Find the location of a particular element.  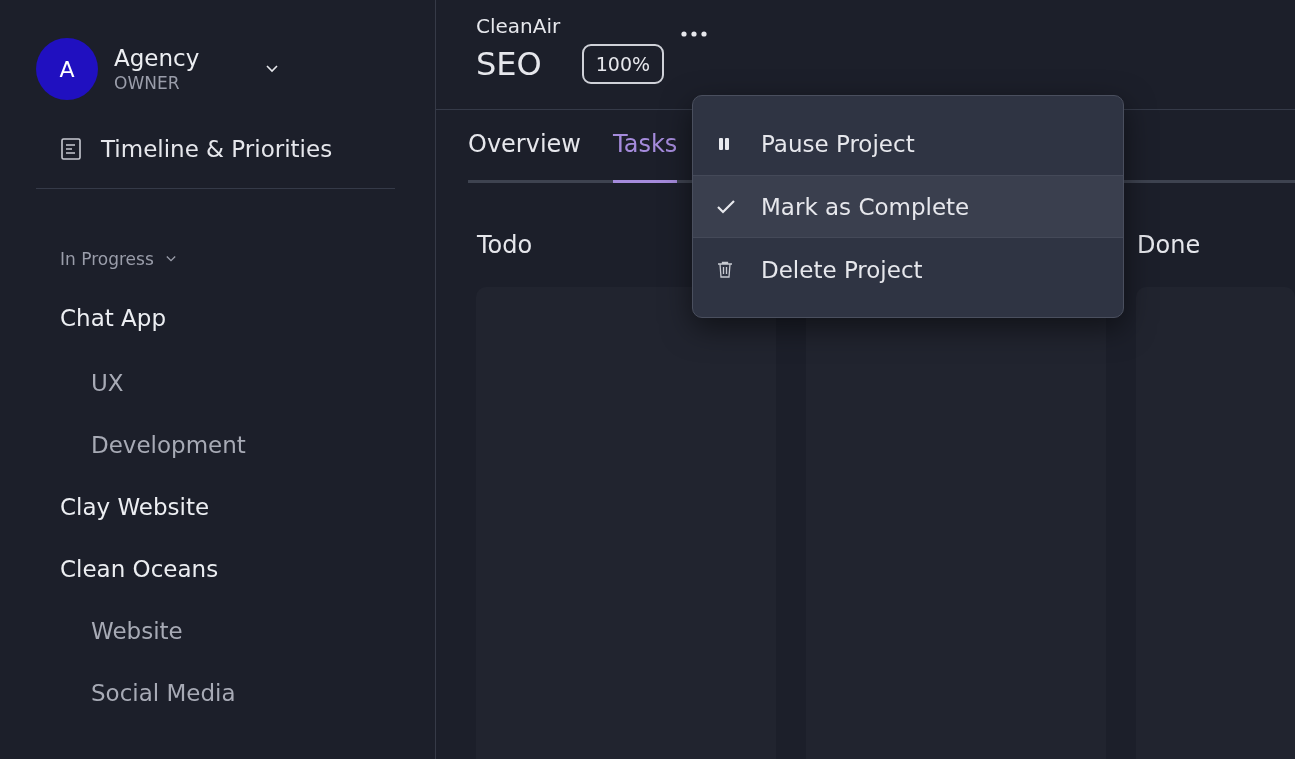

group-label: In Progress is located at coordinates (107, 259).